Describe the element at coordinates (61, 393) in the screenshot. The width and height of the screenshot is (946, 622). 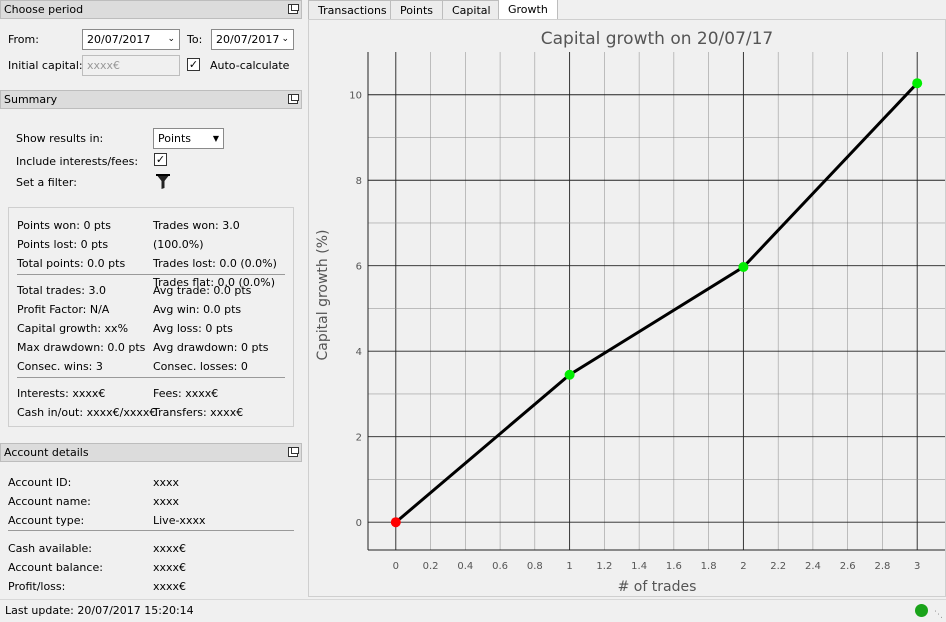
I see `stat-interests: Interests: xxxx€` at that location.